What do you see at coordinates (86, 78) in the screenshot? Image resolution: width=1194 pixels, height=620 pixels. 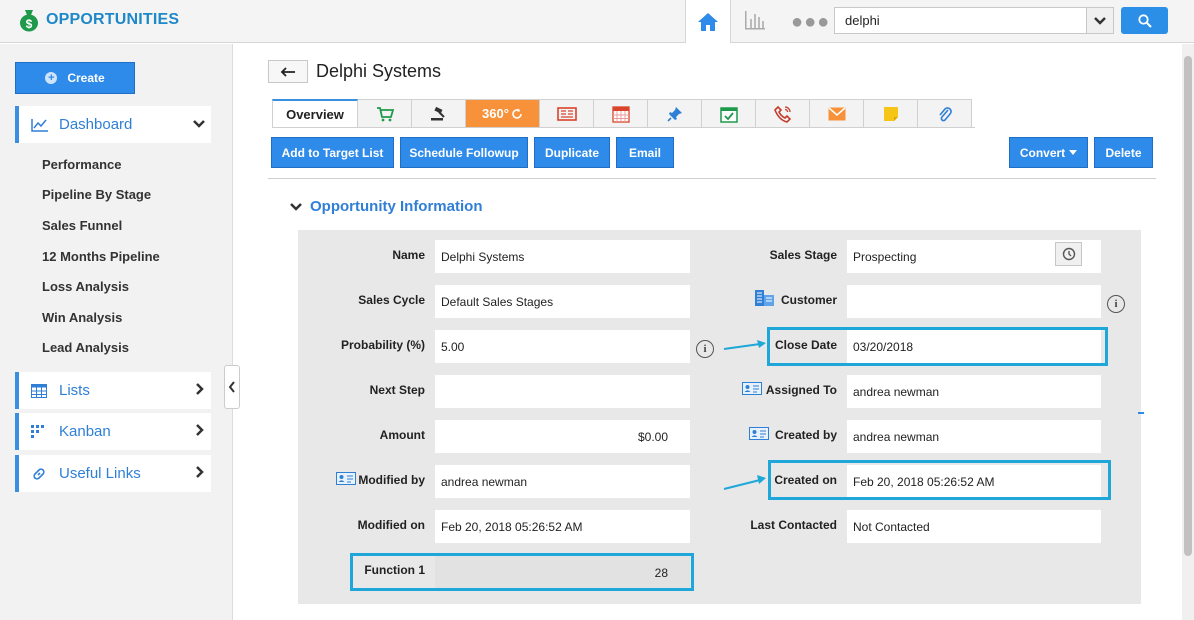 I see `create-label: Create` at bounding box center [86, 78].